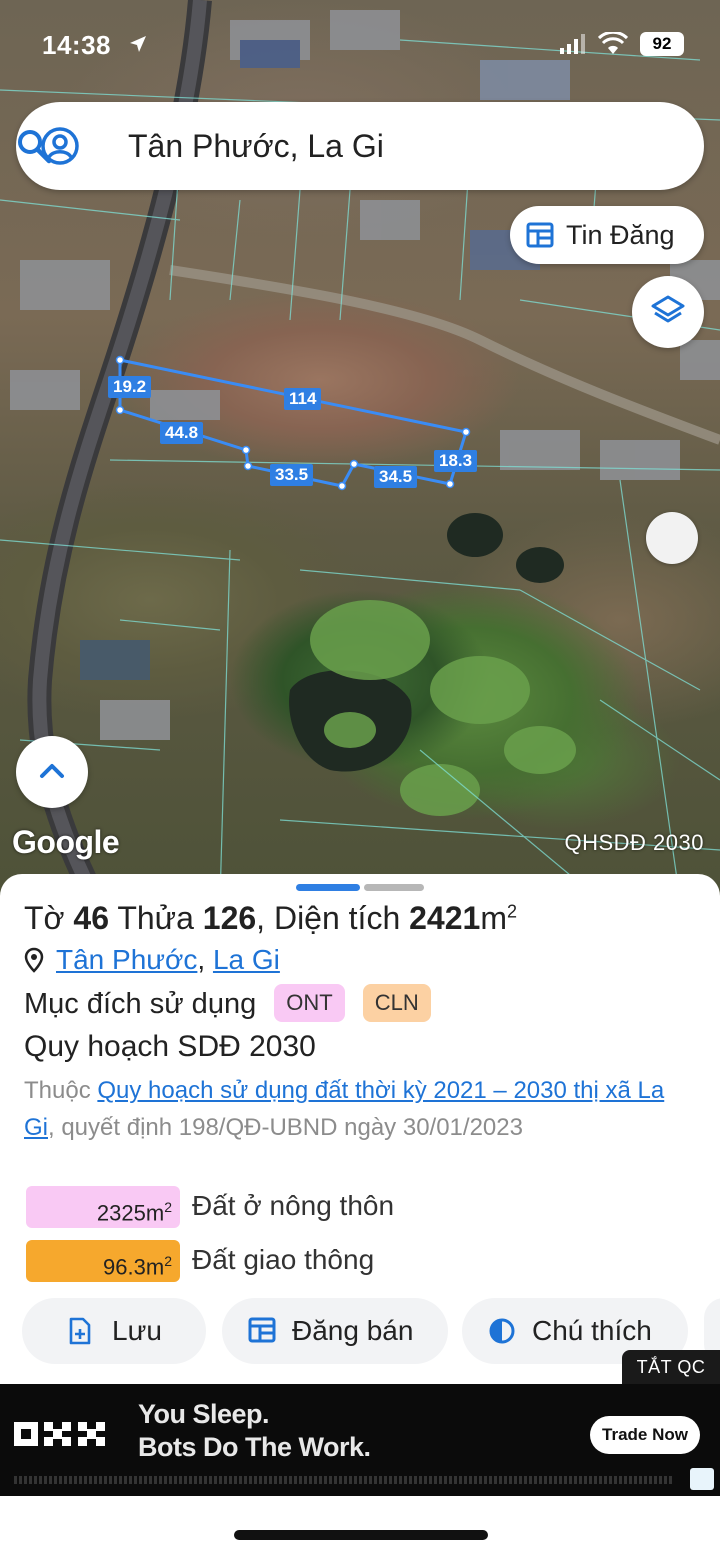  I want to click on purpose-label: Mục đích sử dụng, so click(140, 1004).